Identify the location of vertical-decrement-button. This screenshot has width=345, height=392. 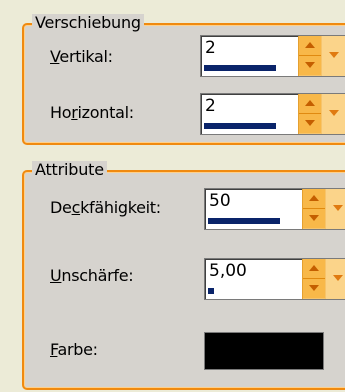
(310, 65).